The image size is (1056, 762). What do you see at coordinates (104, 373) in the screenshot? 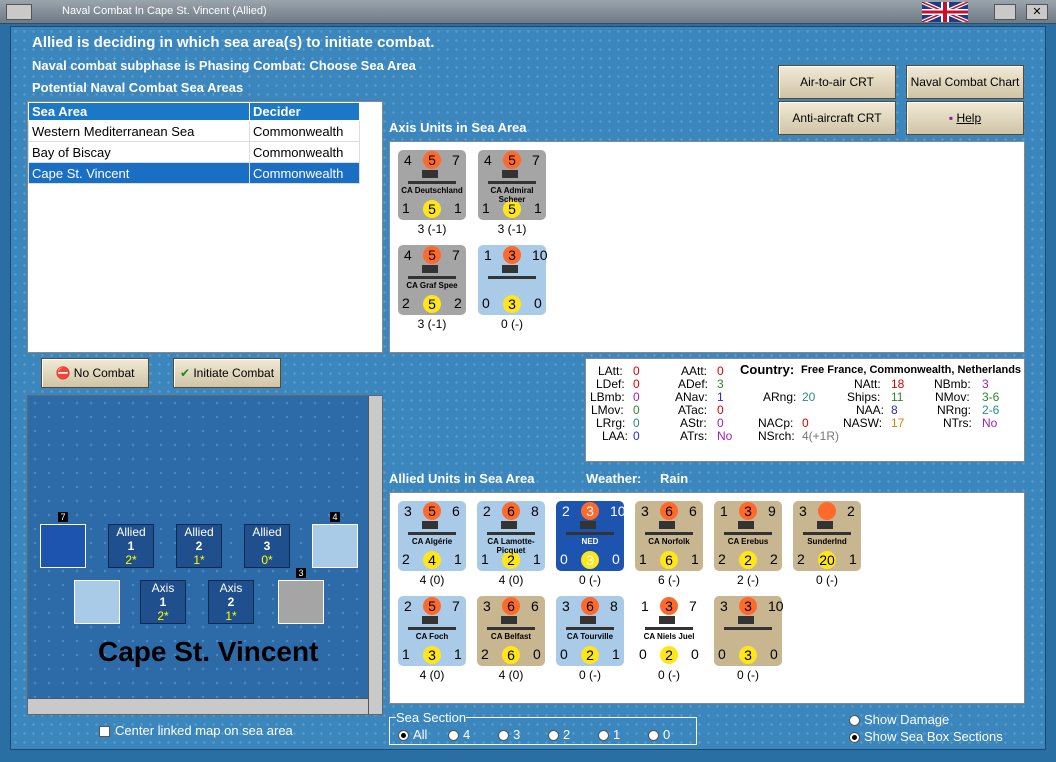
I see `no-combat-label: No Combat` at bounding box center [104, 373].